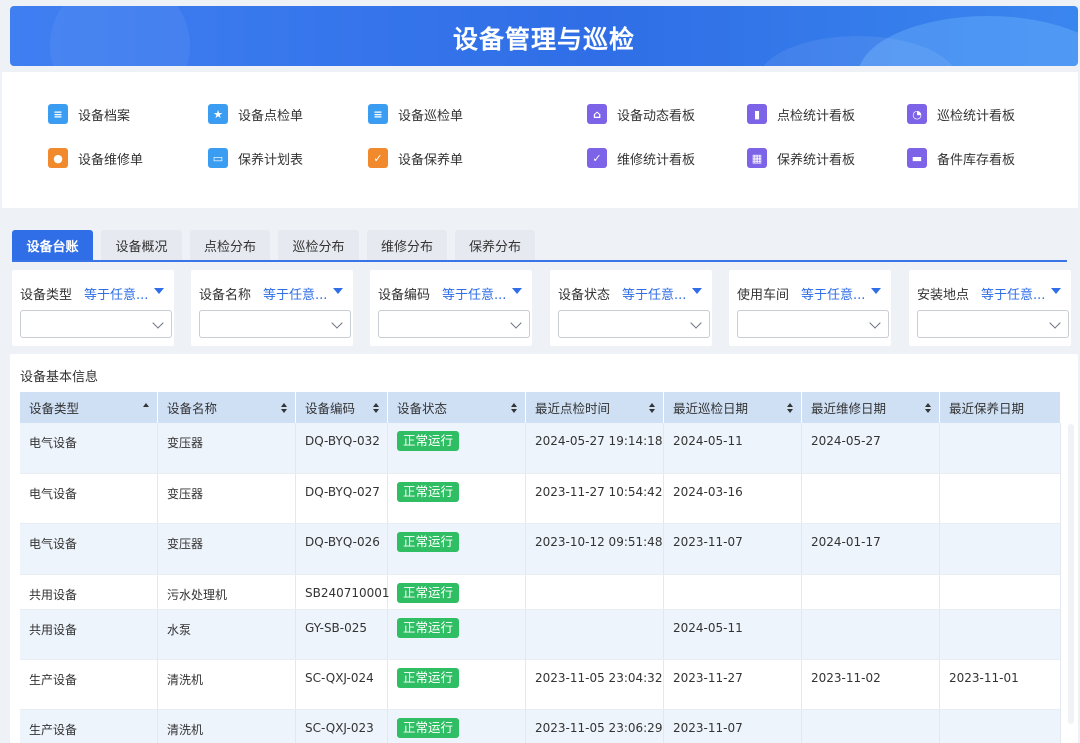  I want to click on cell-text: 2023-11-07, so click(708, 728).